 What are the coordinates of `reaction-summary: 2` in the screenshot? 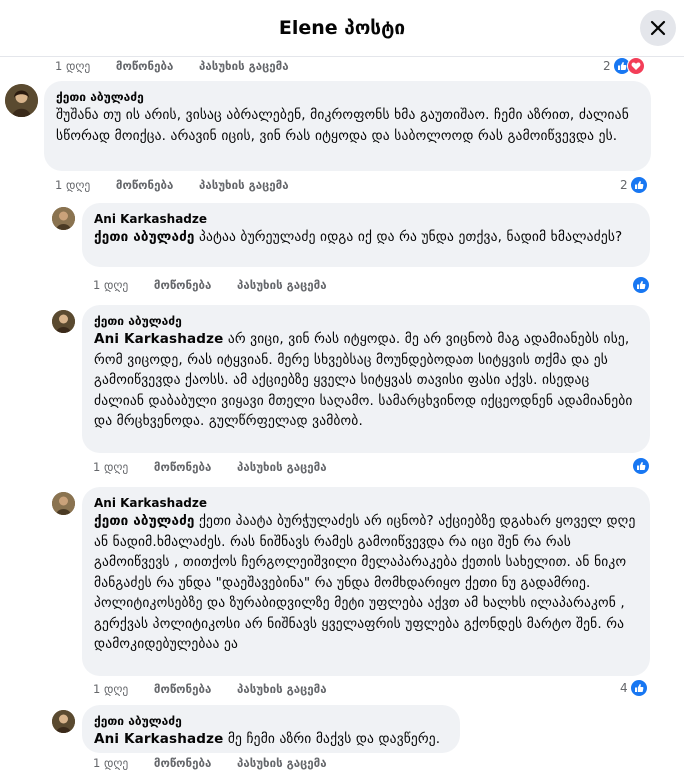 It's located at (634, 185).